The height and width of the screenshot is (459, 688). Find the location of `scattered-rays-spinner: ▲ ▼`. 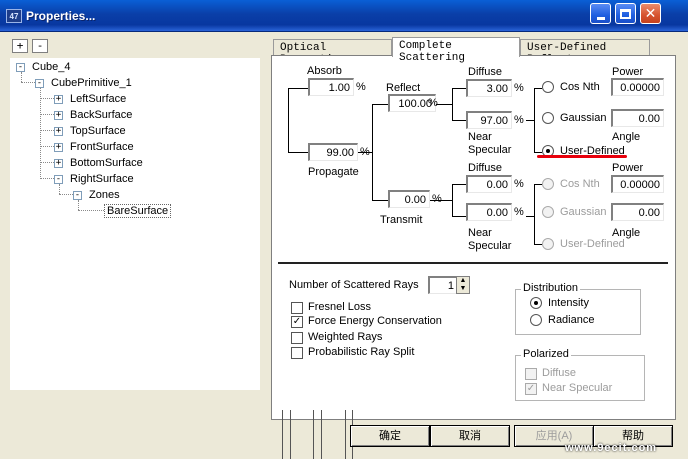

scattered-rays-spinner: ▲ ▼ is located at coordinates (463, 285).